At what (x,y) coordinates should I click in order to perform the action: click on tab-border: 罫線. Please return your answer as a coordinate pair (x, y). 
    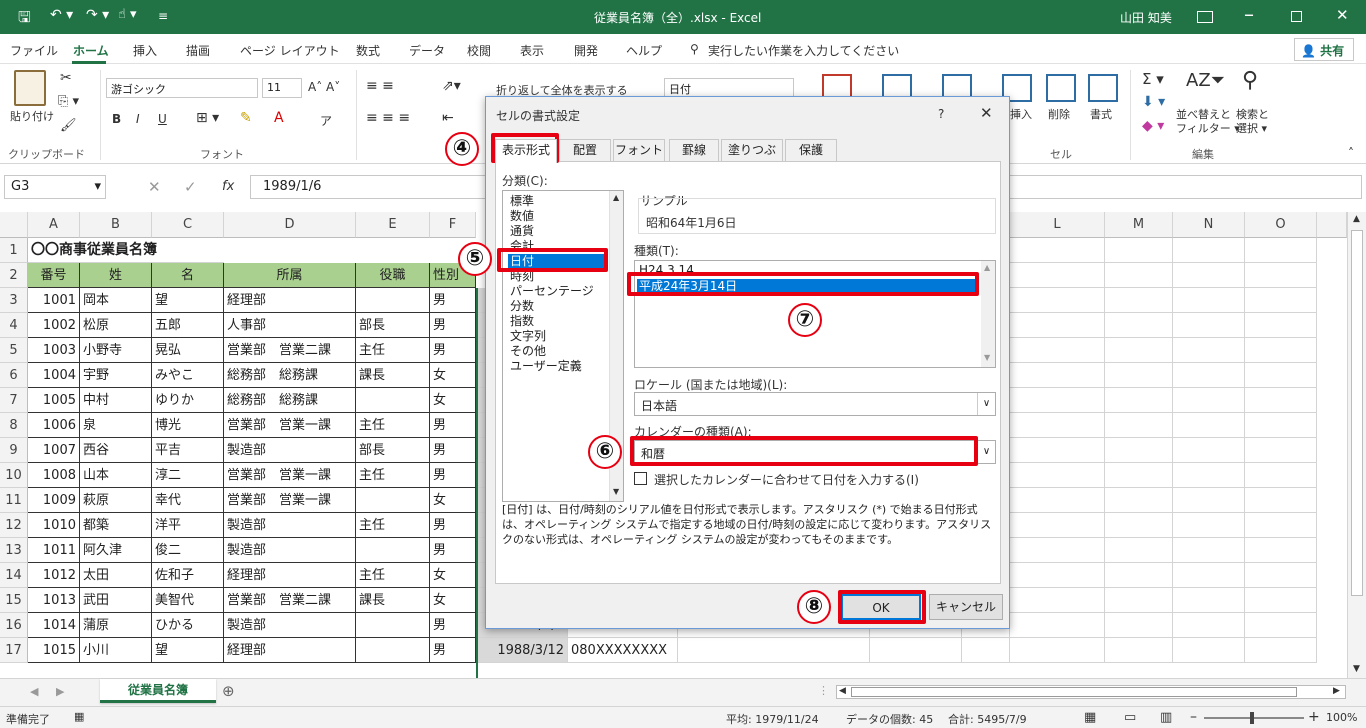
    Looking at the image, I should click on (694, 150).